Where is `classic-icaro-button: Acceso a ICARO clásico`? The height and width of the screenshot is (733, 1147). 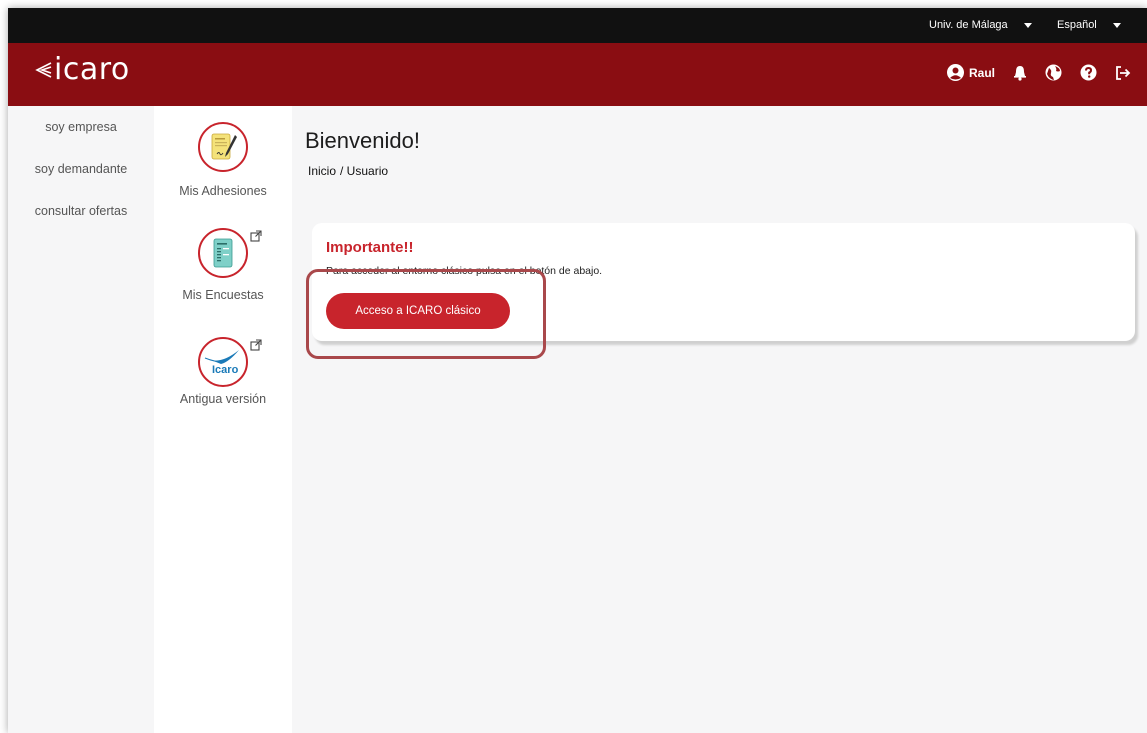 classic-icaro-button: Acceso a ICARO clásico is located at coordinates (418, 311).